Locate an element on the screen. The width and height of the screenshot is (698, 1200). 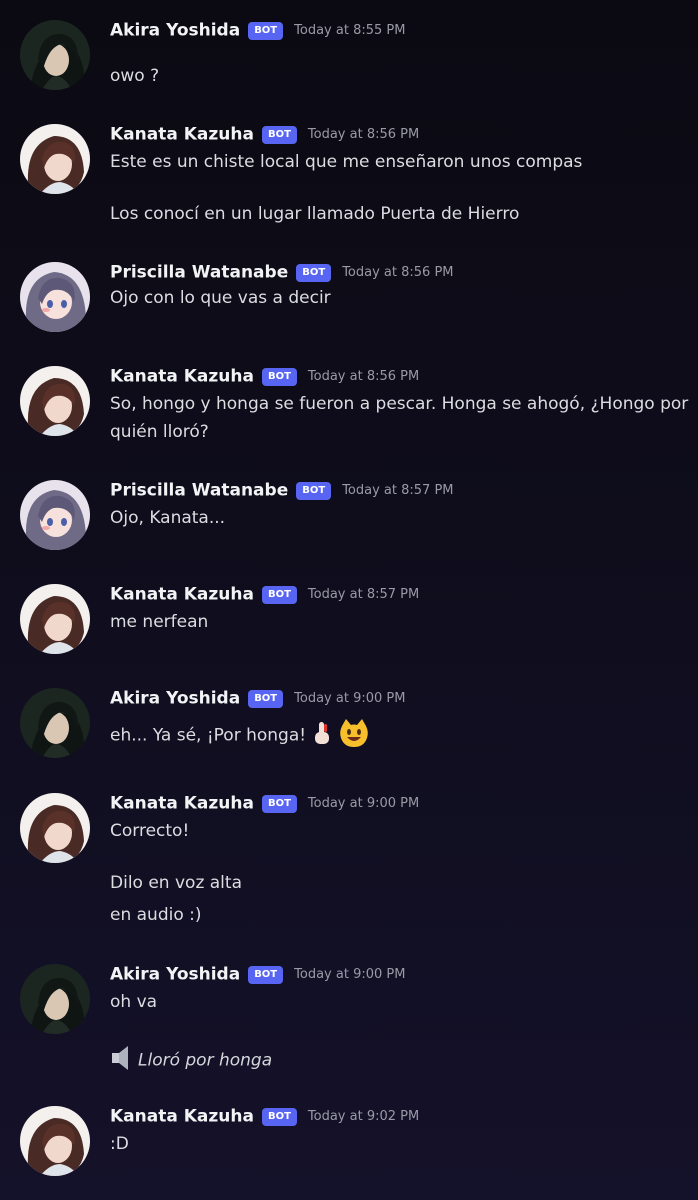
message-text-content: quién lloró? is located at coordinates (159, 432).